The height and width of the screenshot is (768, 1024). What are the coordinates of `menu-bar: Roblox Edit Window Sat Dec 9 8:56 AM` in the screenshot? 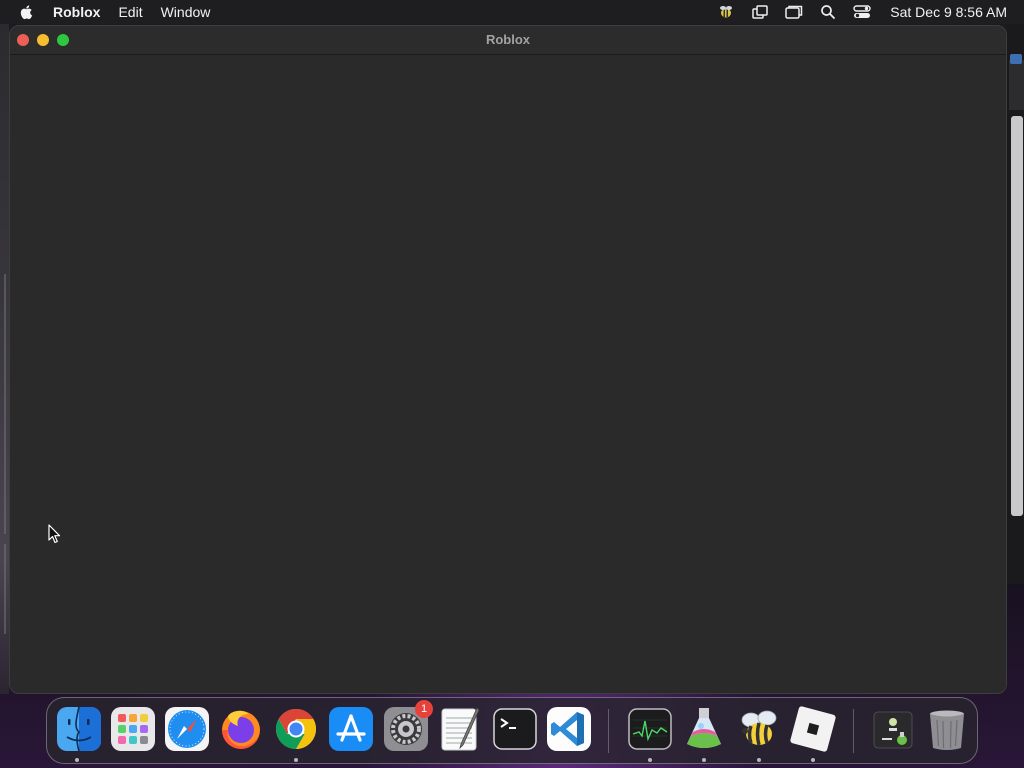 It's located at (512, 12).